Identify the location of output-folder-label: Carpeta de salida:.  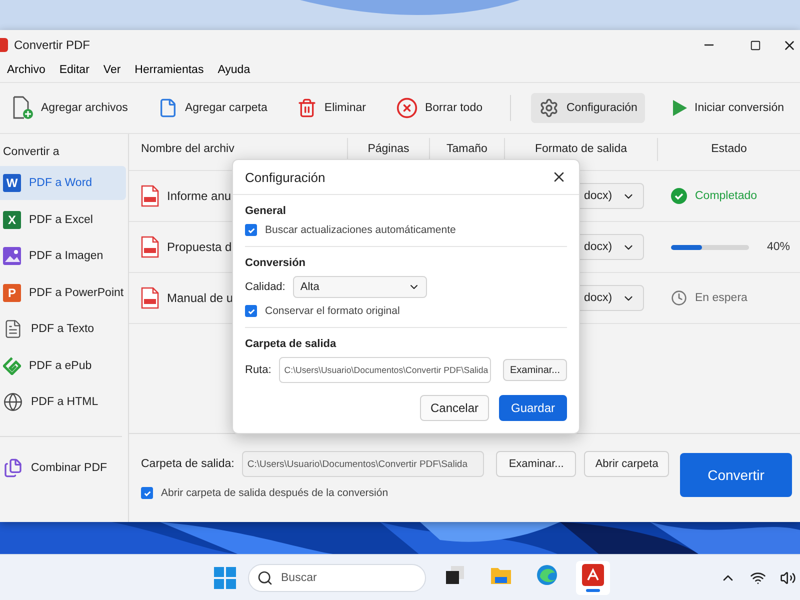
(187, 464).